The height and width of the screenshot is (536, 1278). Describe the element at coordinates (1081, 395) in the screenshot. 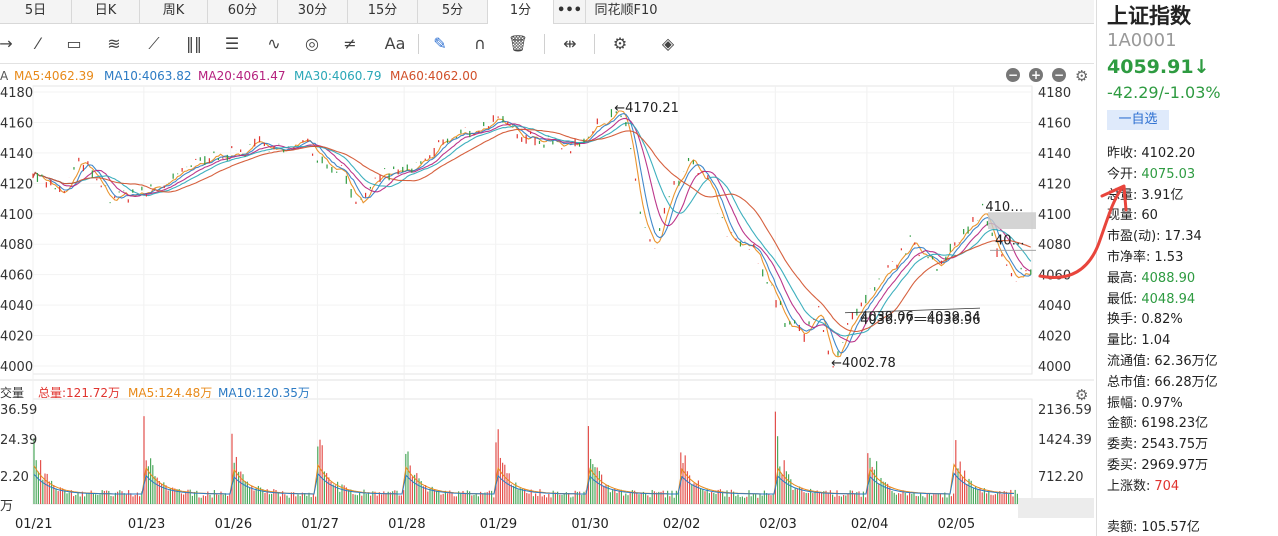

I see `volume-settings-icon: ⚙` at that location.